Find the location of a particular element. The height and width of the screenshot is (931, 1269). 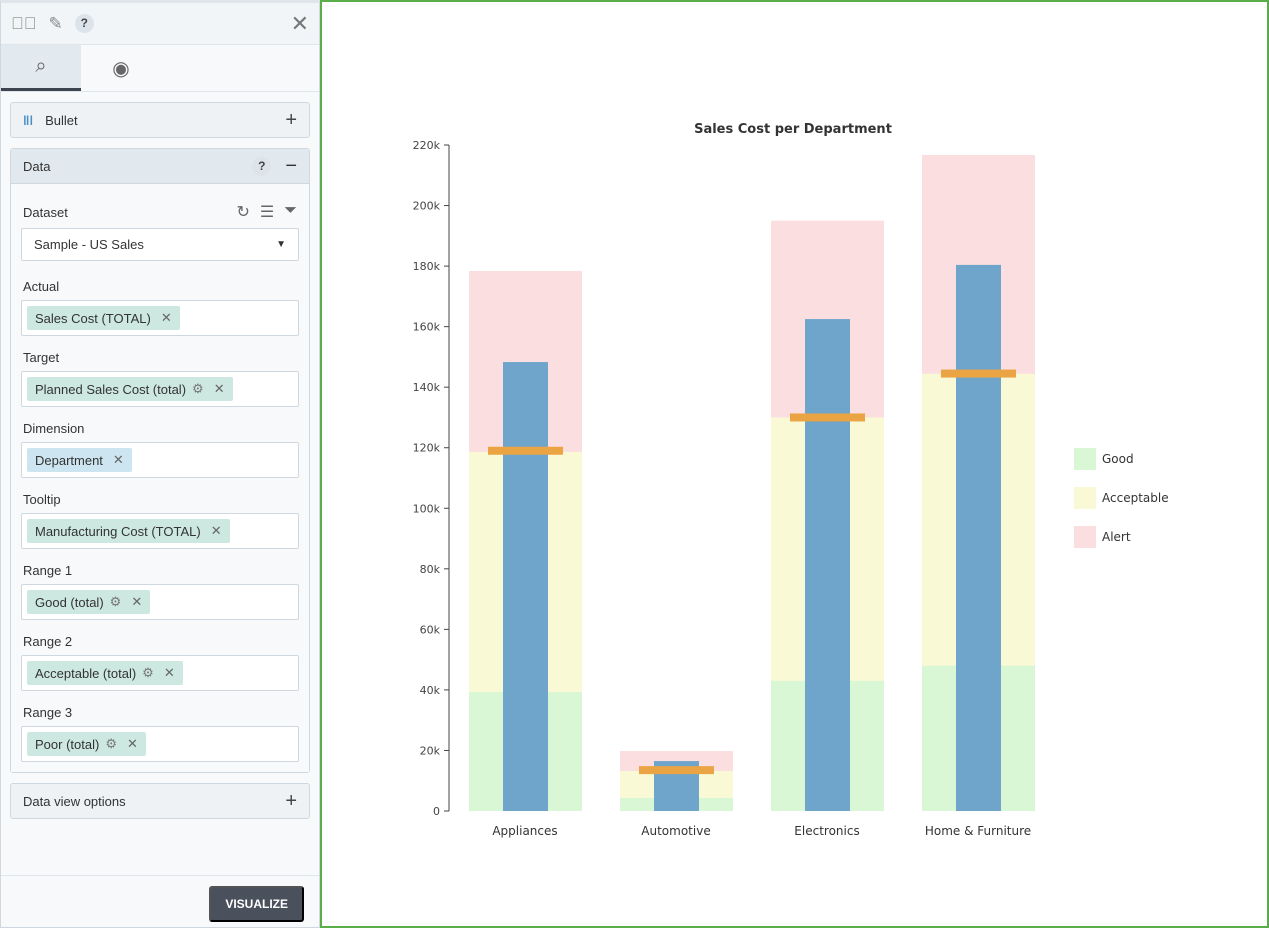

range-1-chip: Good (total) ⚙ ✕ is located at coordinates (89, 602).